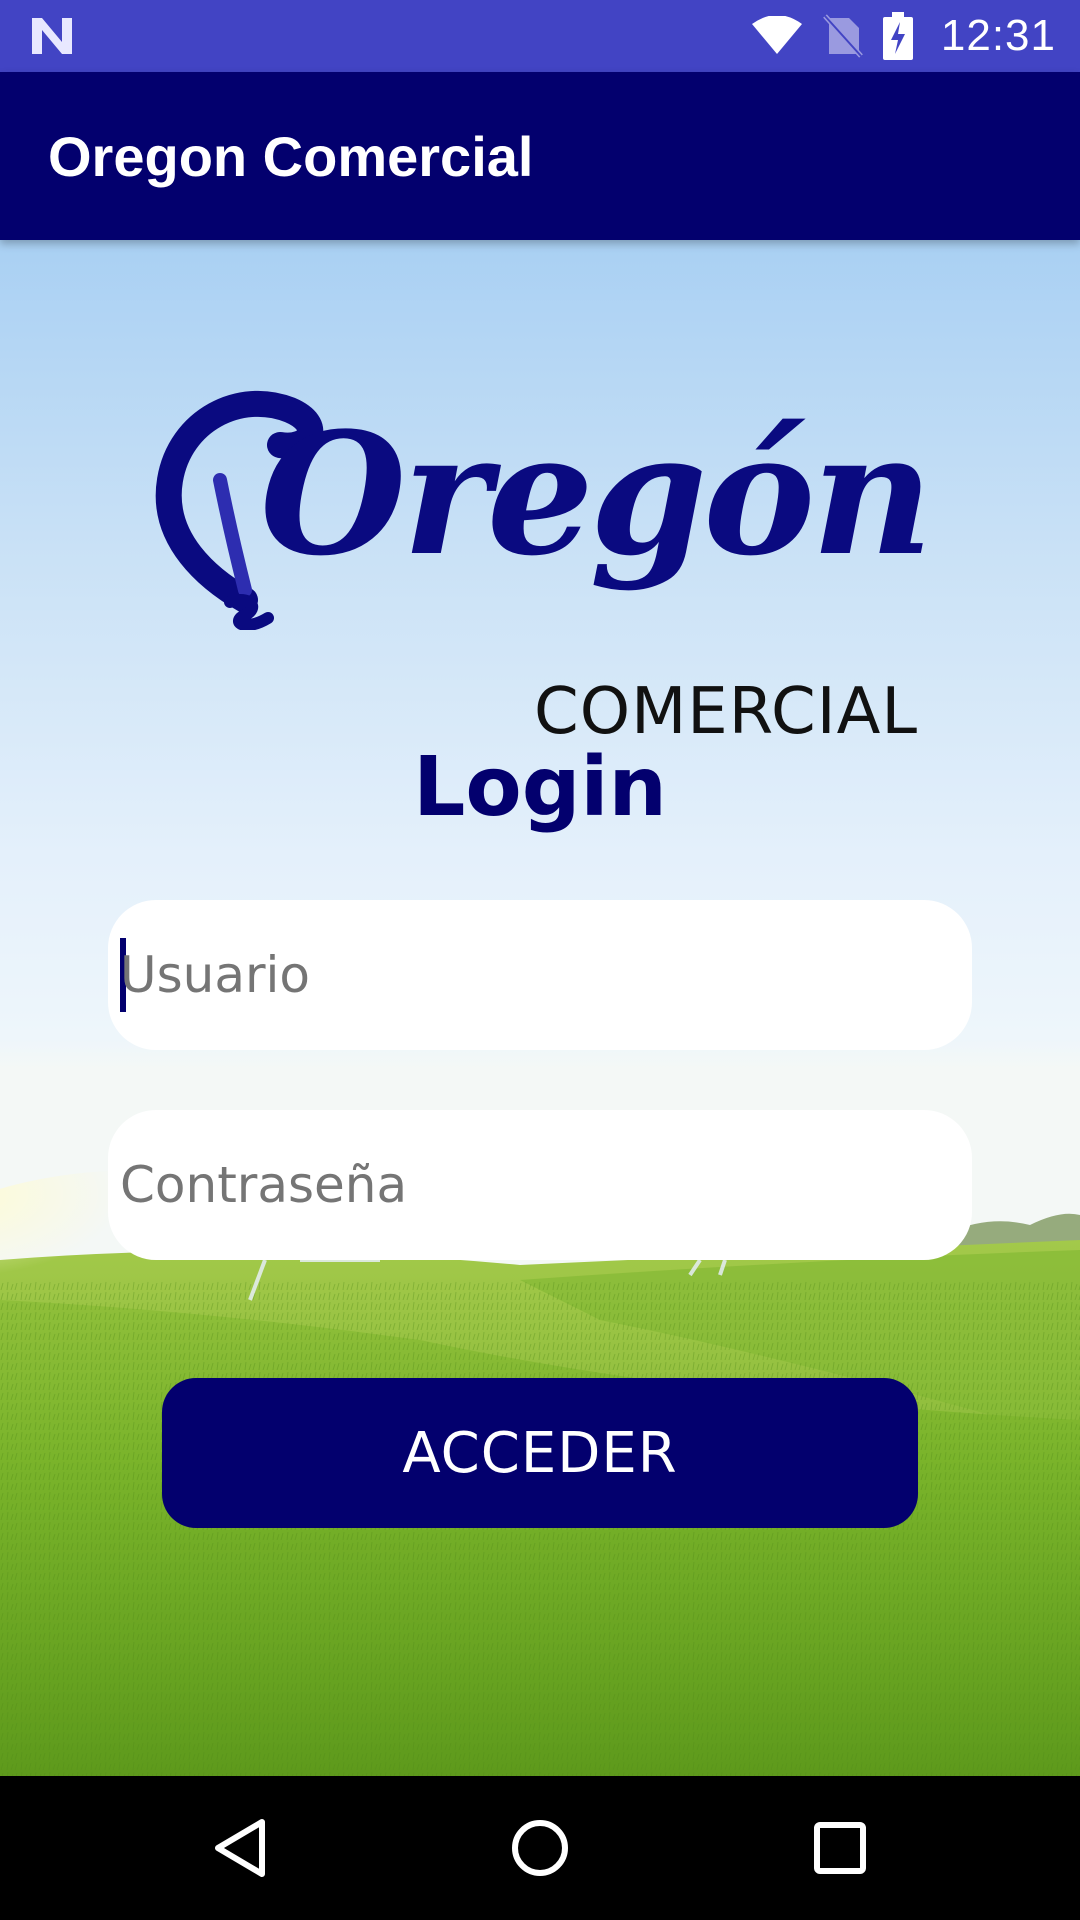 This screenshot has height=1920, width=1080. What do you see at coordinates (535, 975) in the screenshot?
I see `username-input` at bounding box center [535, 975].